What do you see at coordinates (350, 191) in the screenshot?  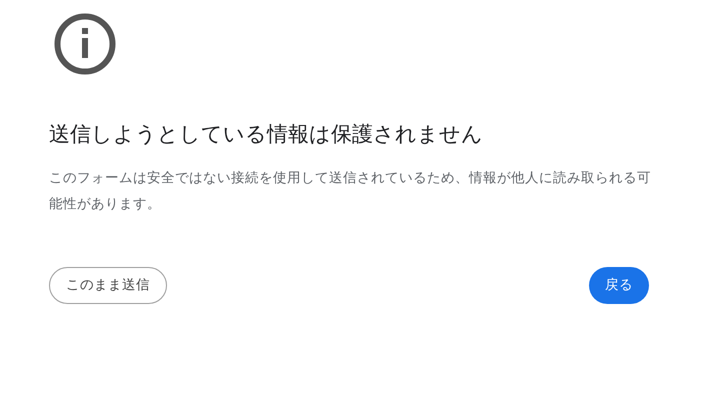 I see `warning-message: このフォームは安全ではない接続を使用して送信されているため、情報が他人に読み取られる可能性があります。` at bounding box center [350, 191].